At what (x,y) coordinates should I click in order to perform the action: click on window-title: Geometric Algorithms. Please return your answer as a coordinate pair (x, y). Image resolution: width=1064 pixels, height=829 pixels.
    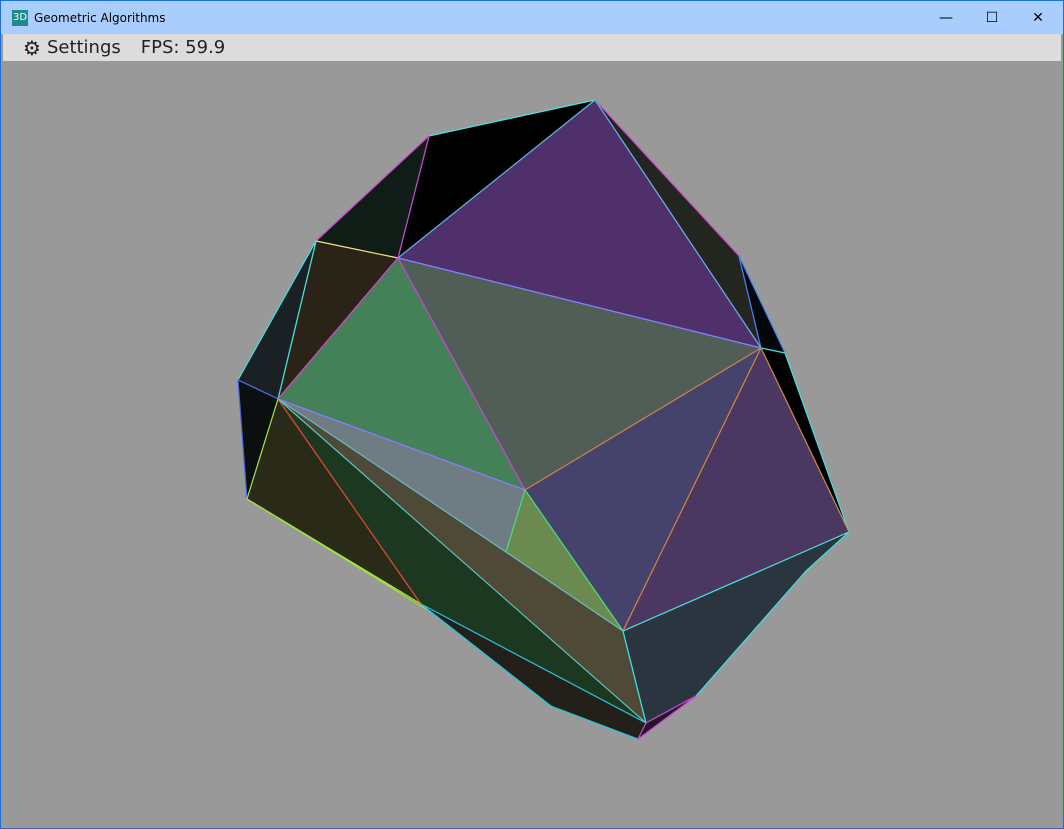
    Looking at the image, I should click on (100, 17).